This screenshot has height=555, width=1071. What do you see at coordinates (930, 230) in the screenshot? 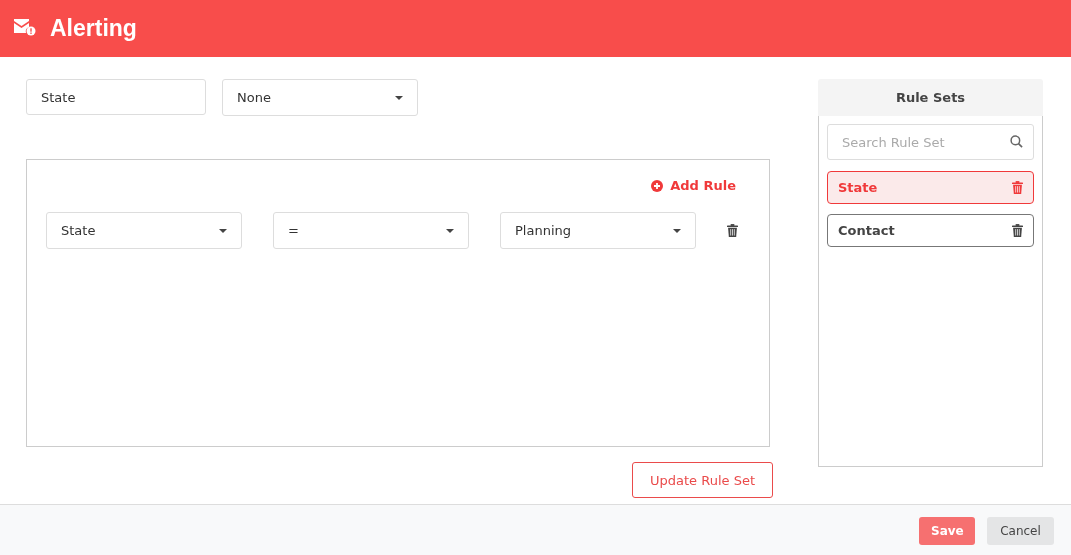
I see `rule-set-item: Contact` at bounding box center [930, 230].